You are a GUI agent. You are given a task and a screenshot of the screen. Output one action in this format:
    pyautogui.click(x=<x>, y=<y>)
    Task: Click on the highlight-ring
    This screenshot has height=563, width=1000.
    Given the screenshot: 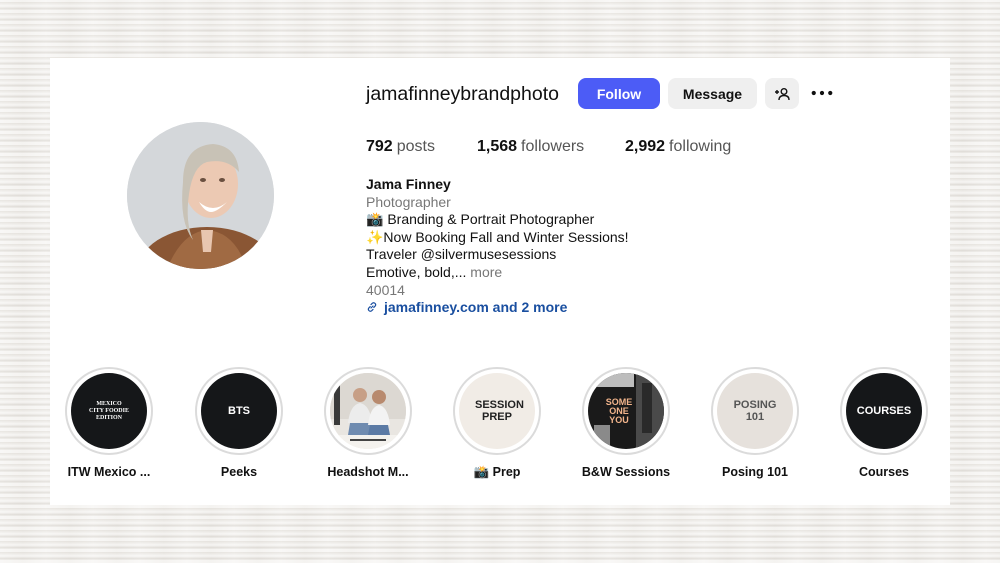 What is the action you would take?
    pyautogui.click(x=368, y=411)
    